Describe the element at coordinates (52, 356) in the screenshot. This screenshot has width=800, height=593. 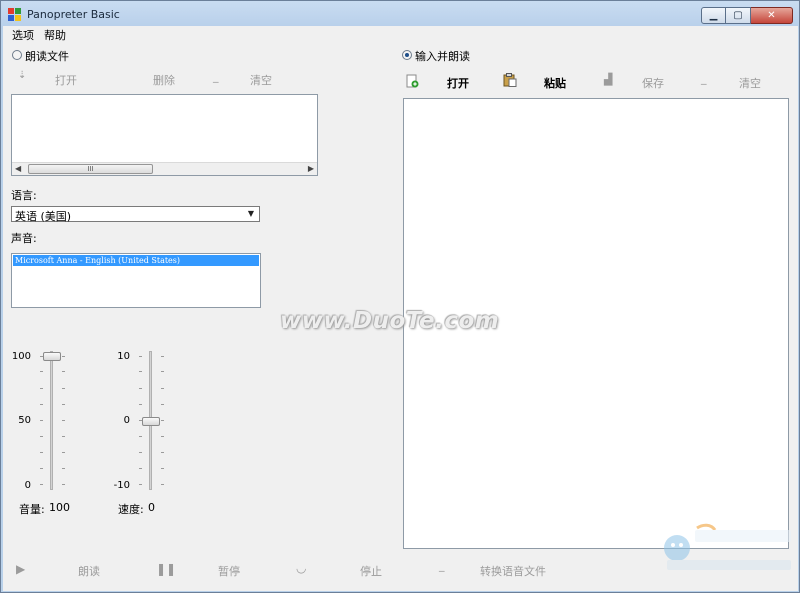
I see `volume-thumb` at that location.